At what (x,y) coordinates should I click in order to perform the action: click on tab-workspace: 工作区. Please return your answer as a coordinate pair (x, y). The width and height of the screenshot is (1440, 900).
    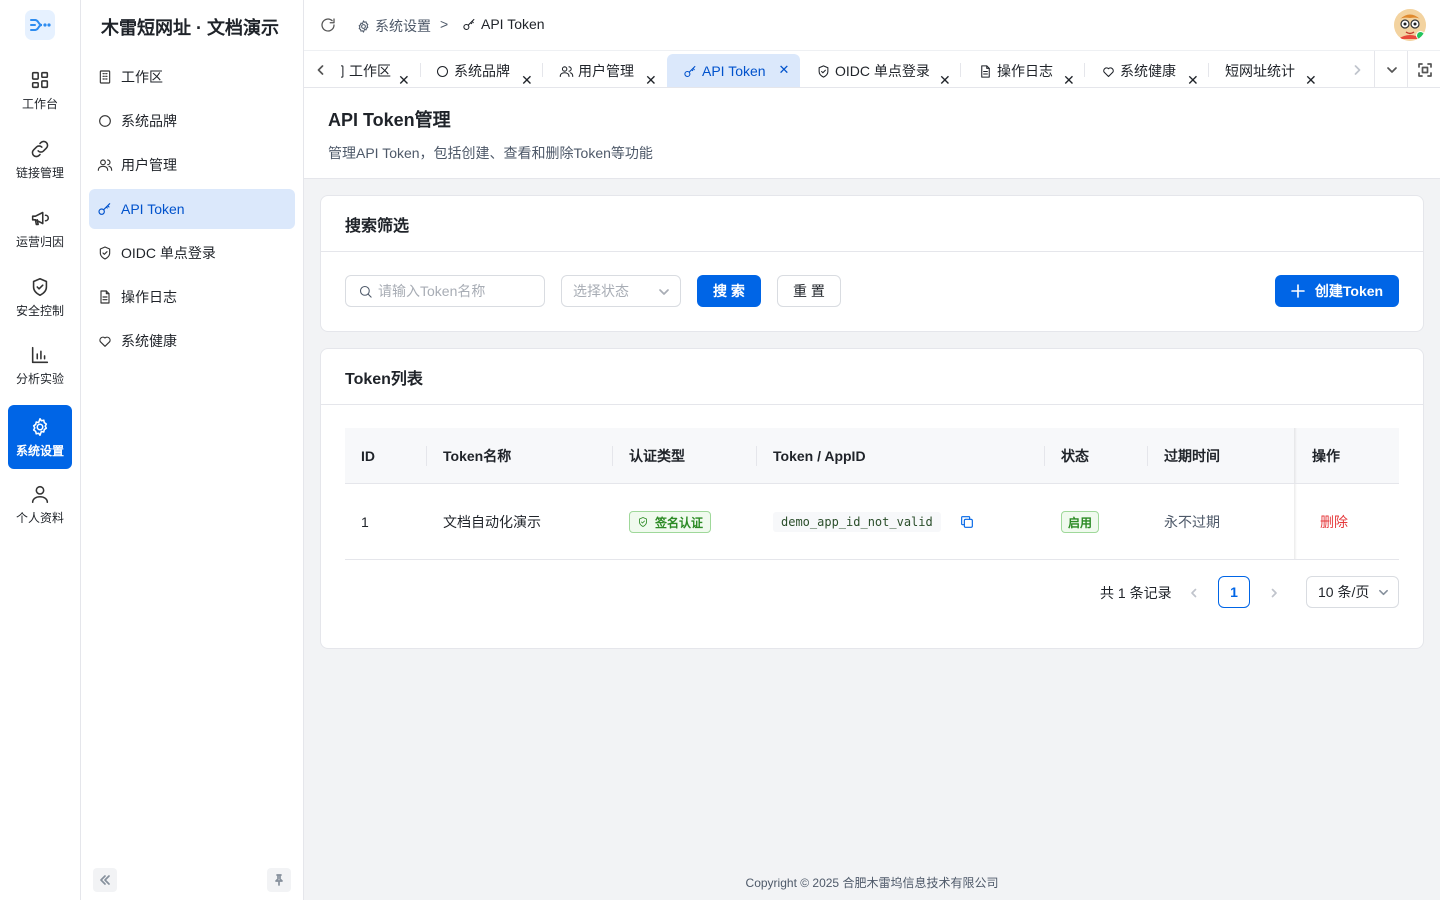
    Looking at the image, I should click on (366, 70).